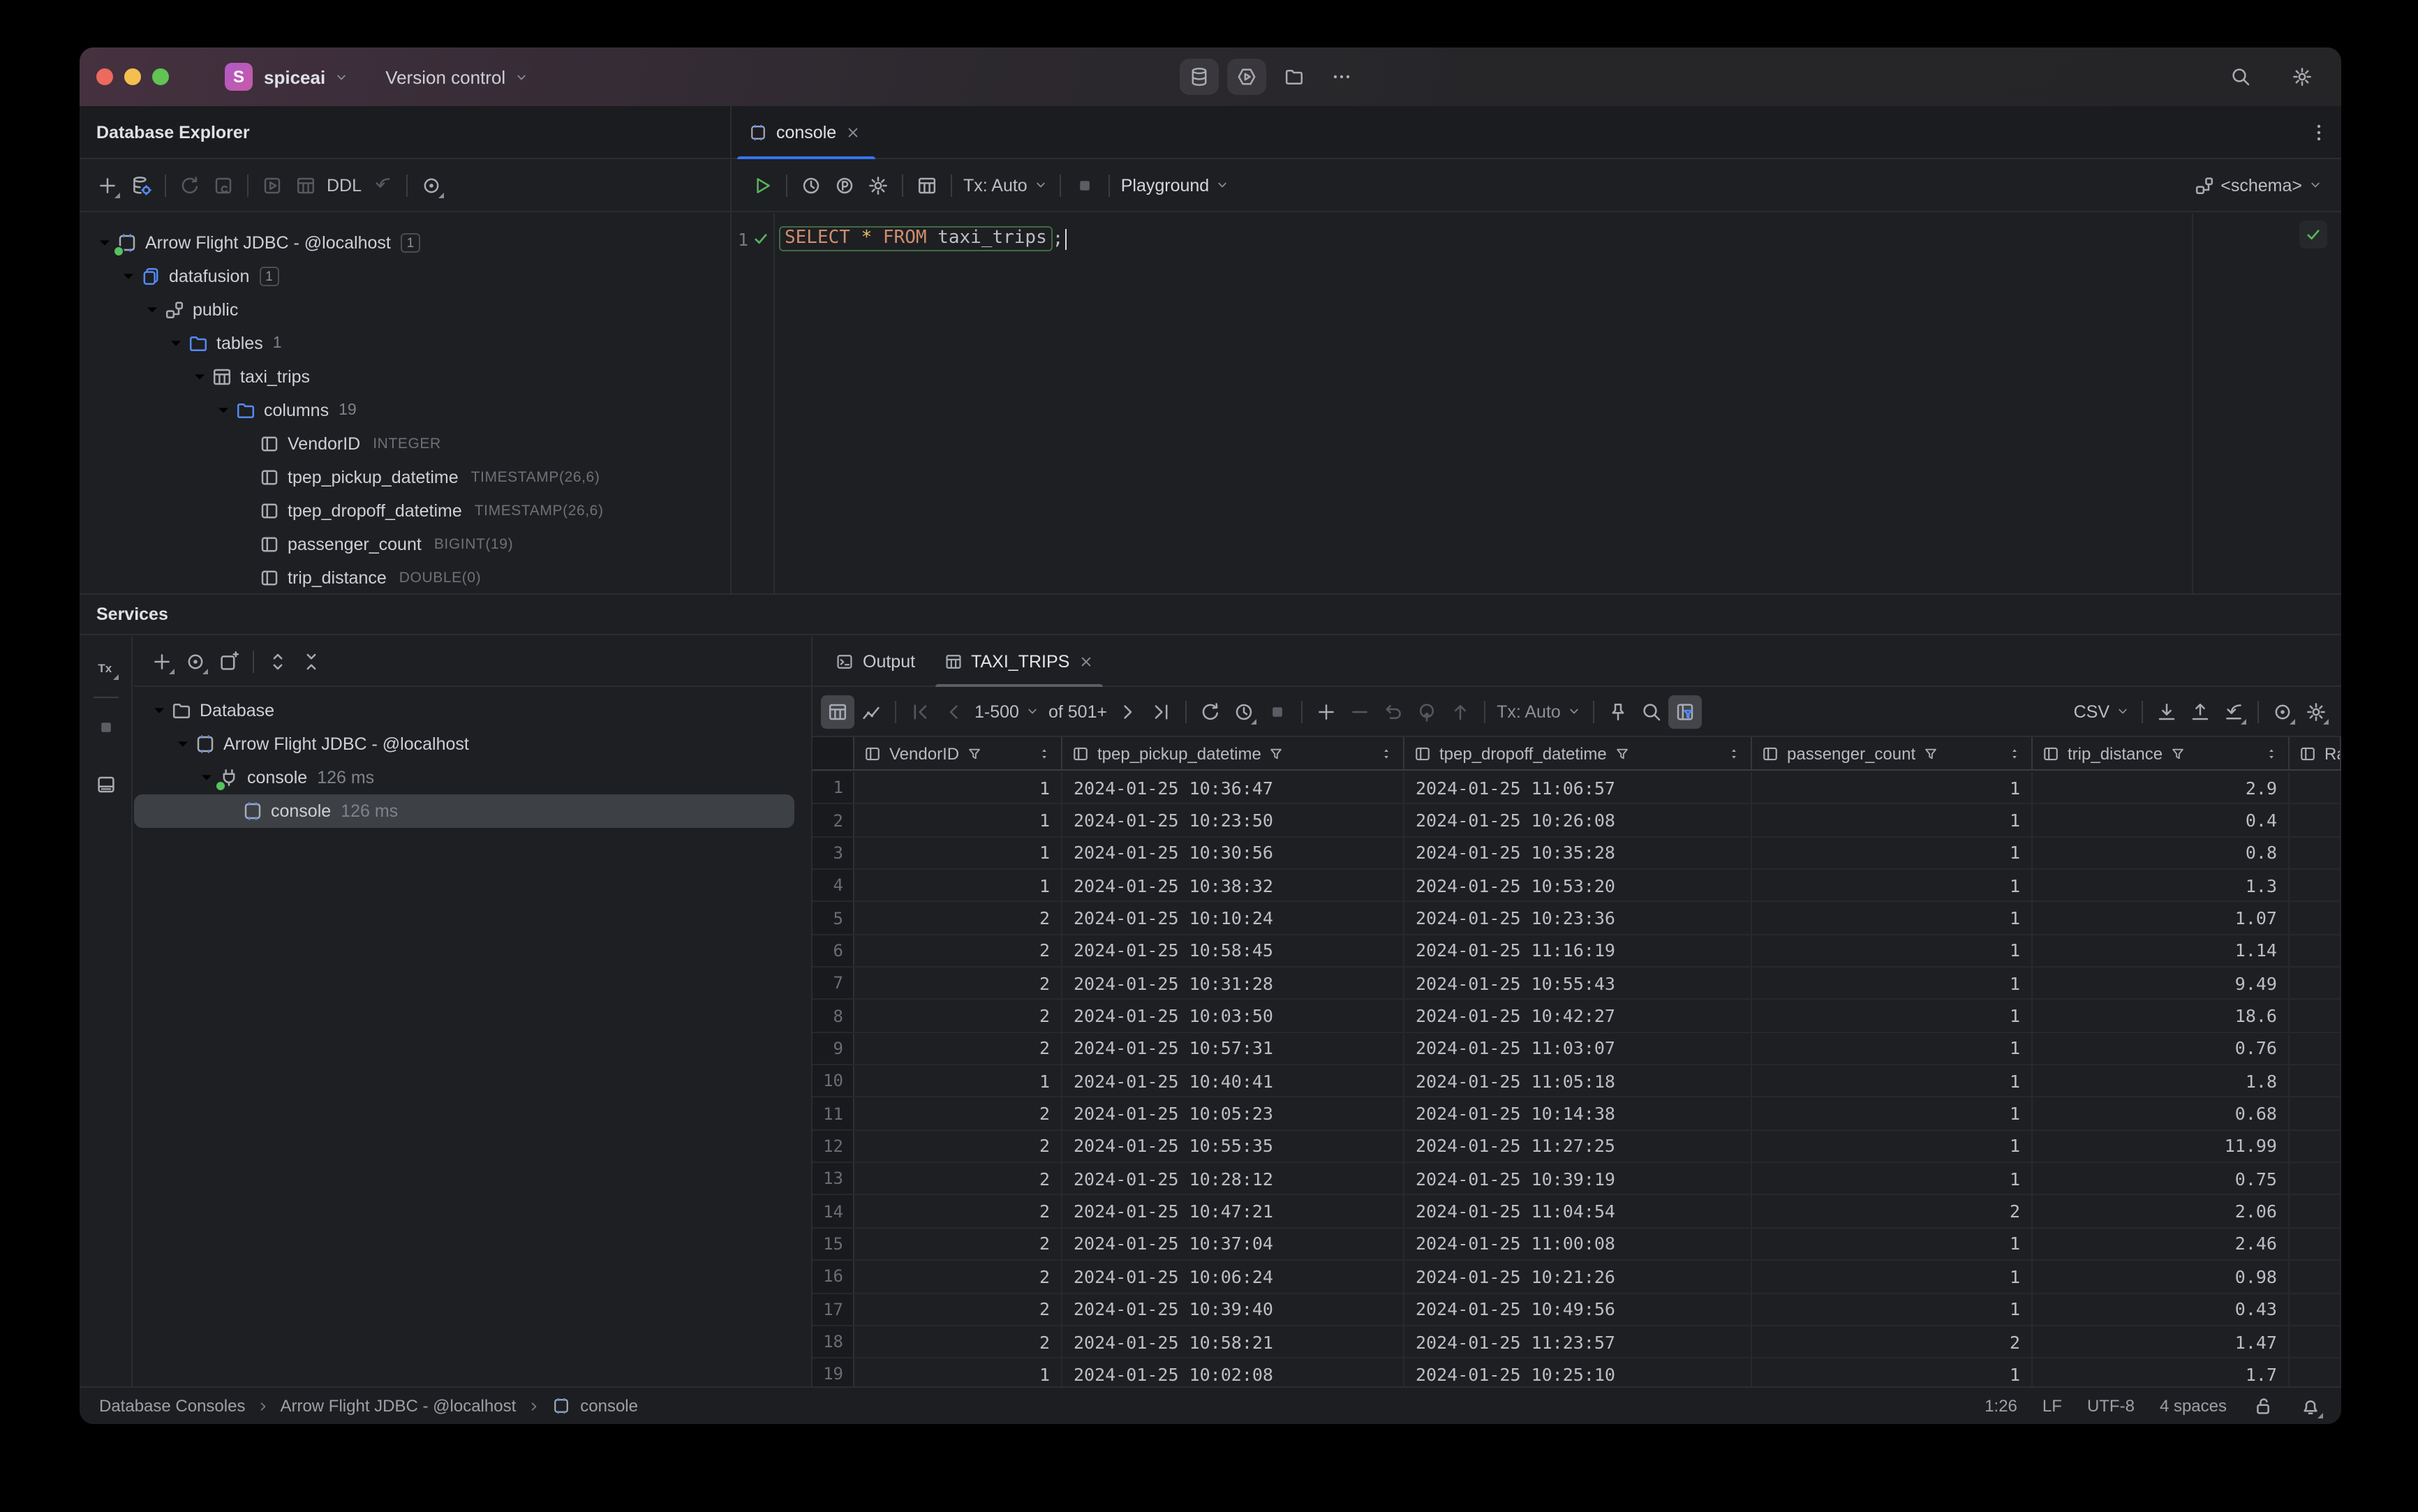 This screenshot has height=1512, width=2418. Describe the element at coordinates (132, 76) in the screenshot. I see `minimize-window-button` at that location.